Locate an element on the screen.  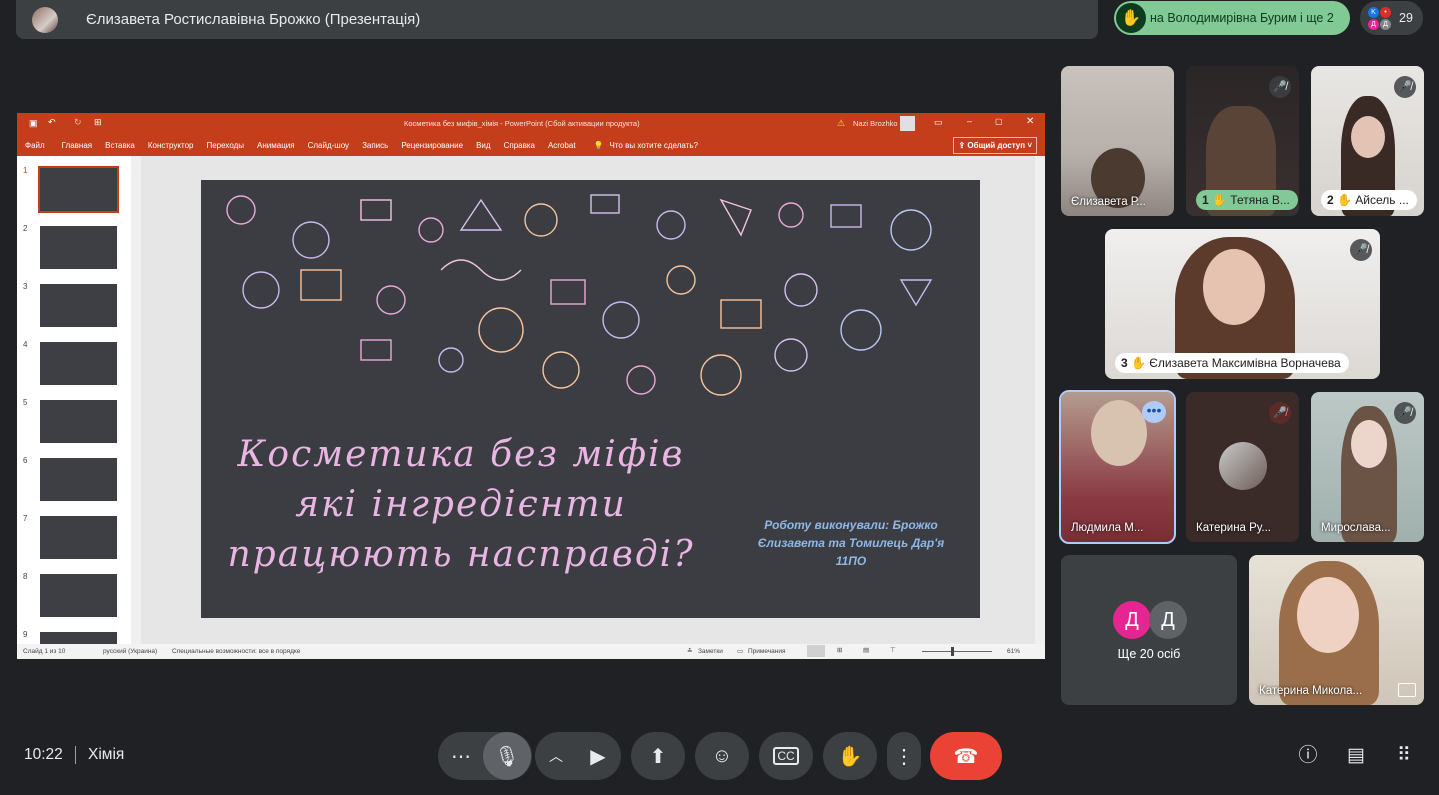
more-audio-options-icon: ⋯ is located at coordinates (461, 756).